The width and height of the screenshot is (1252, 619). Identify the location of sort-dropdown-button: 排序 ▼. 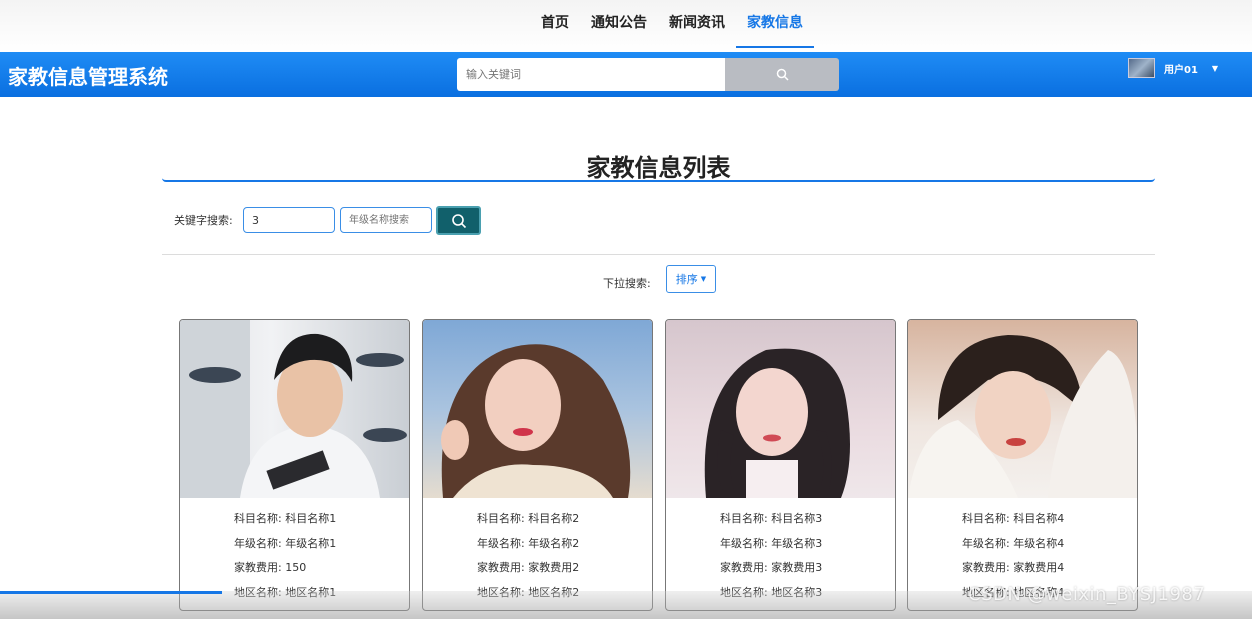
(691, 279).